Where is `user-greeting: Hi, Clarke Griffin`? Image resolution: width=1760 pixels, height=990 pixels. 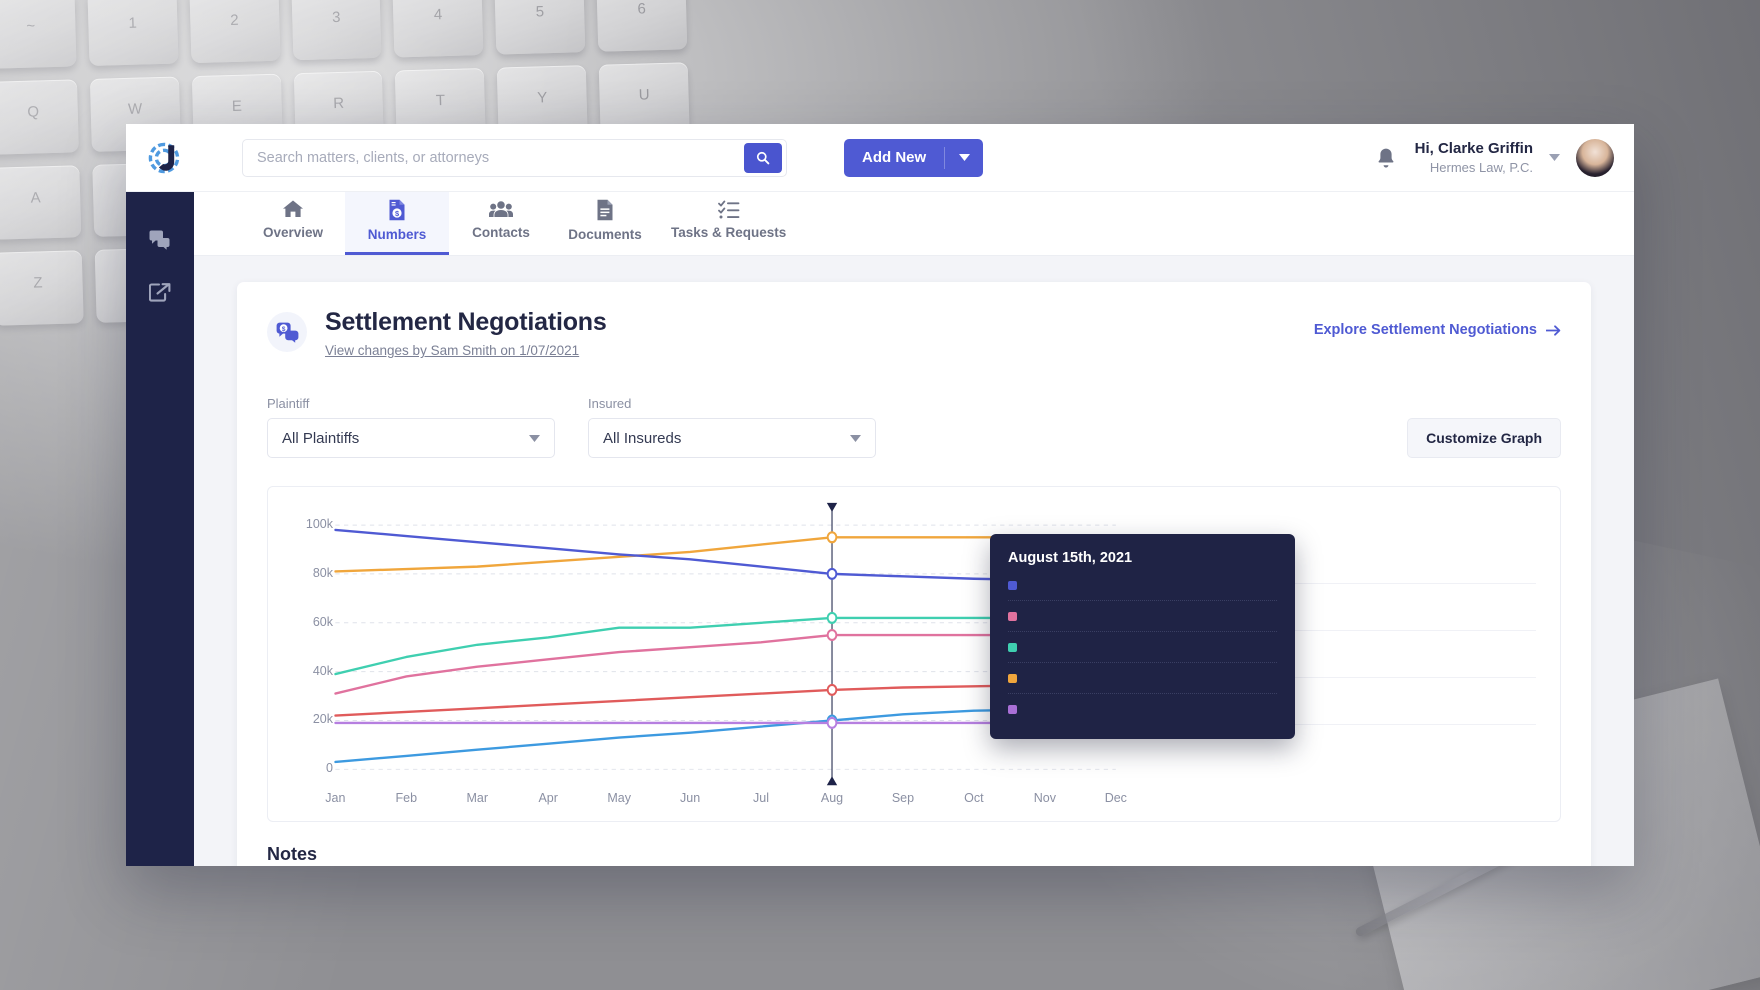
user-greeting: Hi, Clarke Griffin is located at coordinates (1473, 148).